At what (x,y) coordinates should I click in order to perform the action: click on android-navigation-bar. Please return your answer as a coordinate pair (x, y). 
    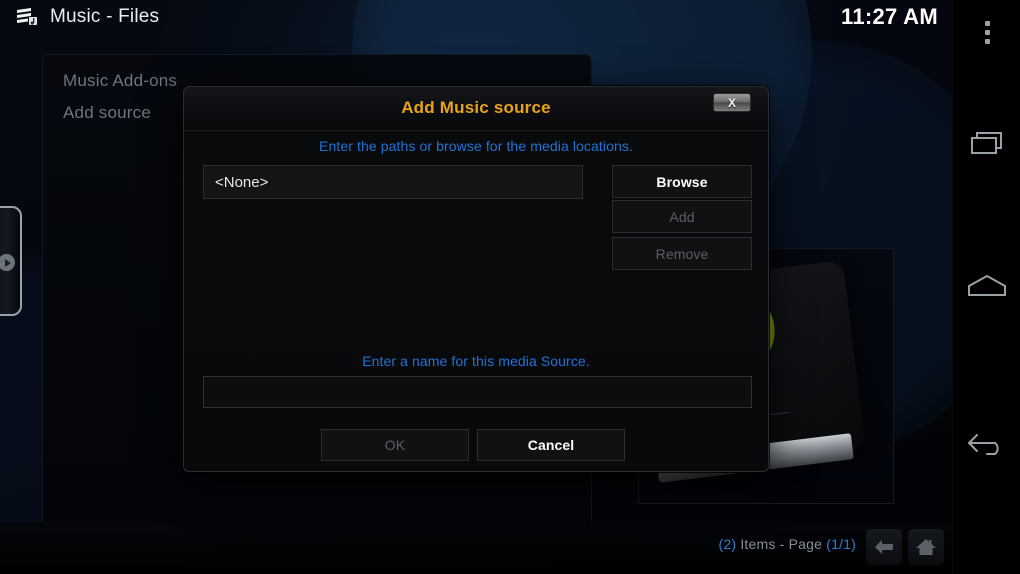
    Looking at the image, I should click on (986, 287).